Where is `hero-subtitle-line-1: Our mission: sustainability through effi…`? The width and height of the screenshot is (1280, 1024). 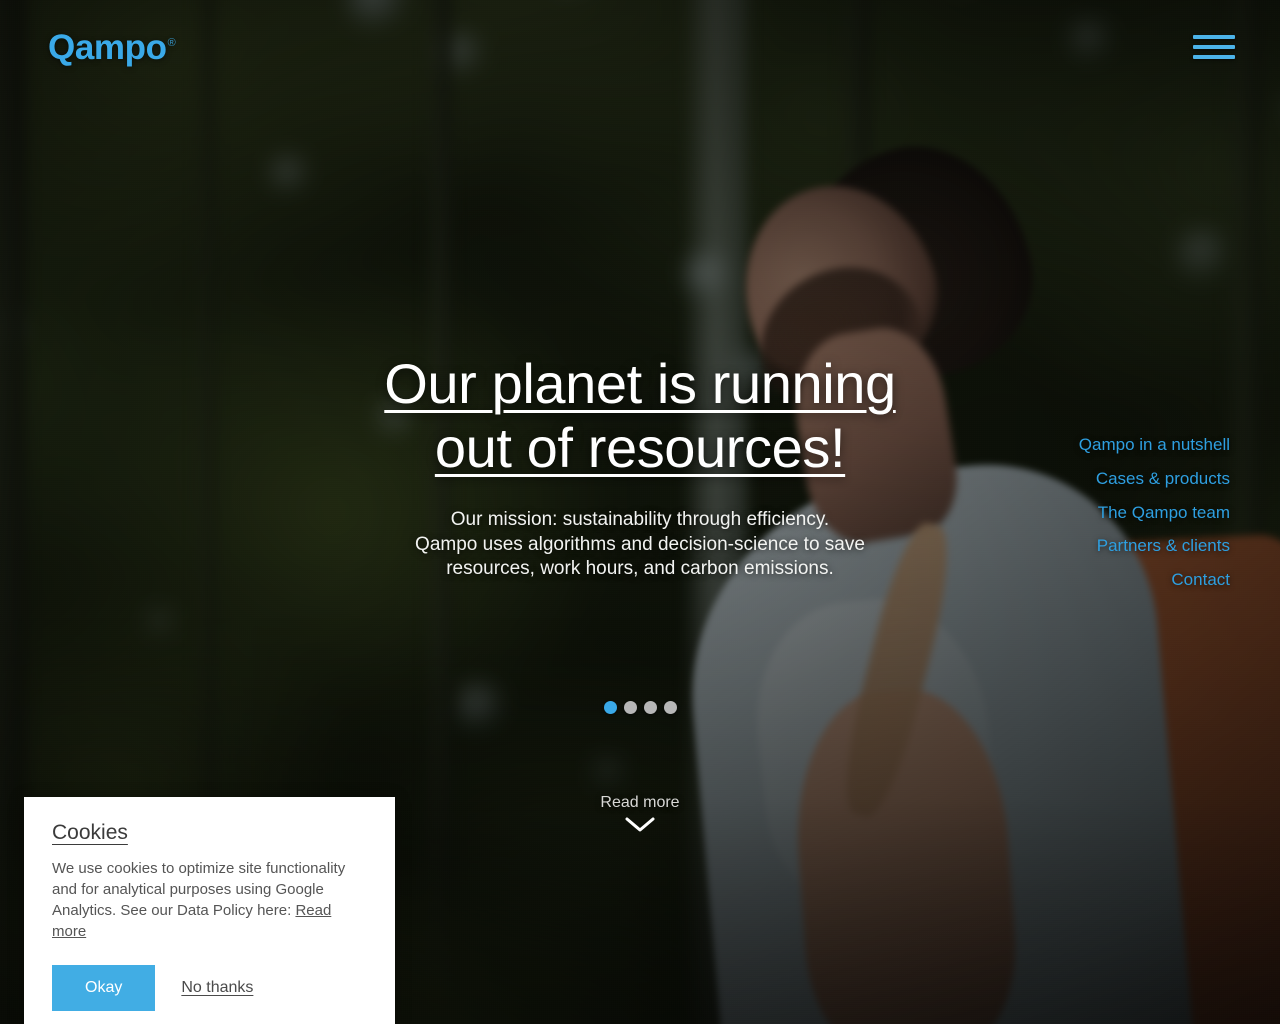 hero-subtitle-line-1: Our mission: sustainability through effi… is located at coordinates (640, 519).